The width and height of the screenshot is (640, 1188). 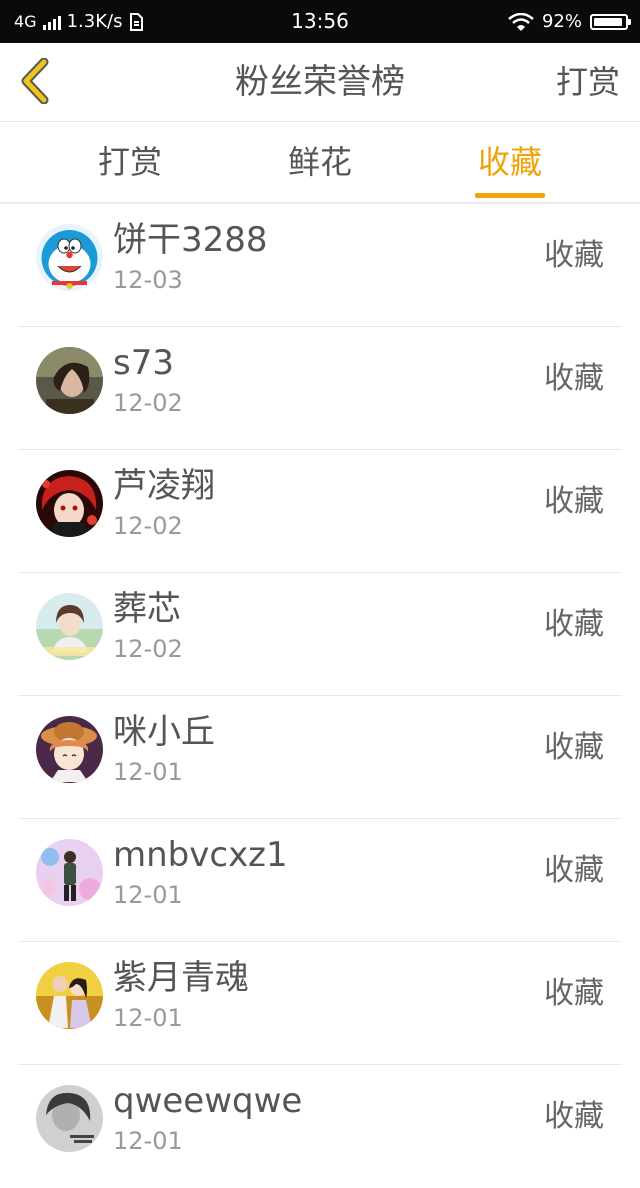 I want to click on page-title: 粉丝荣誉榜, so click(x=320, y=82).